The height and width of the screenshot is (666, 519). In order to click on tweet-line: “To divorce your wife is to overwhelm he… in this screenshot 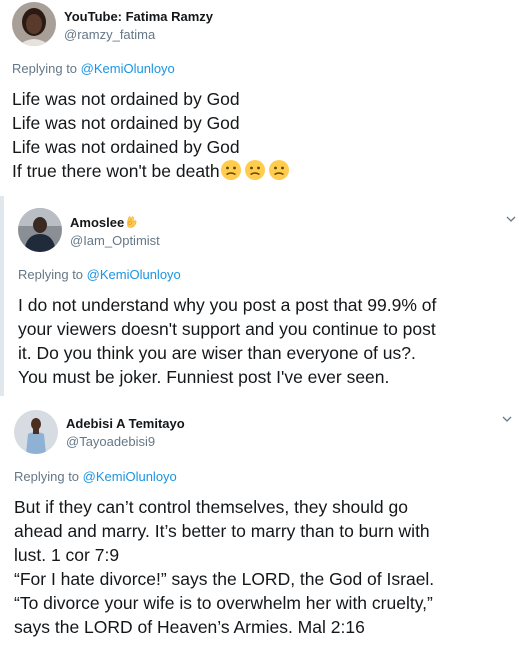, I will do `click(223, 603)`.